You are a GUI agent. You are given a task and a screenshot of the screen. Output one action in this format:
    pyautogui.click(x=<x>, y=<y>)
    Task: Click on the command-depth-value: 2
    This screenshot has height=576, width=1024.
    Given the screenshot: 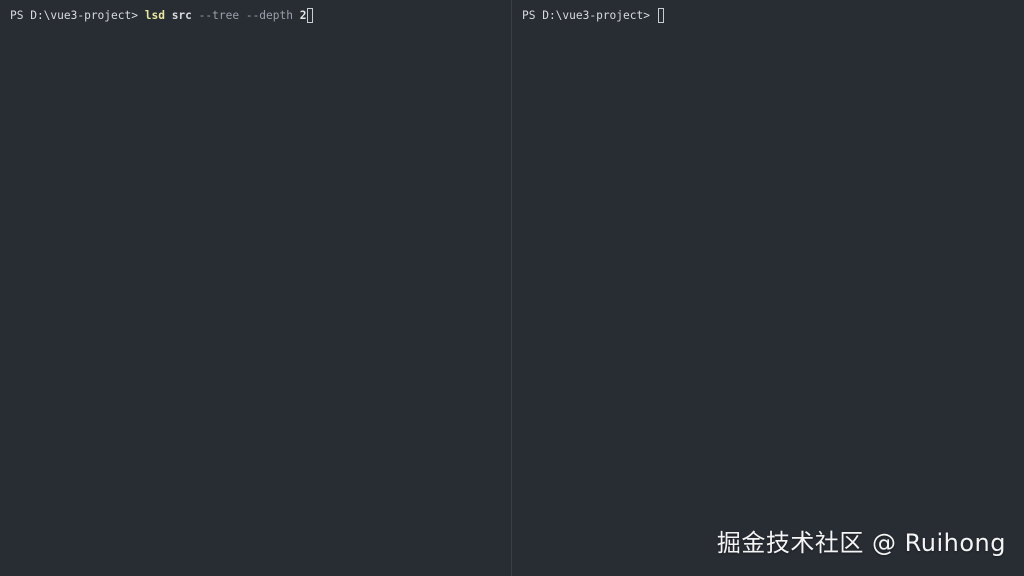 What is the action you would take?
    pyautogui.click(x=303, y=15)
    